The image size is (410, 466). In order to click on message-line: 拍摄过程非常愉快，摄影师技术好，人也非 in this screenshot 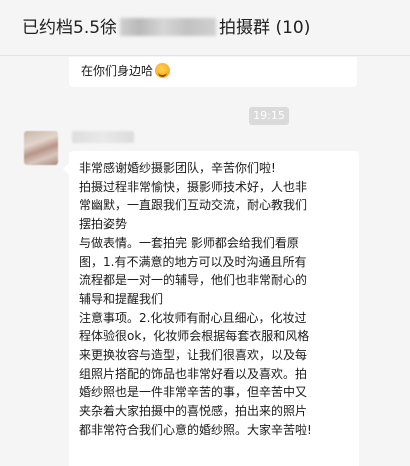, I will do `click(193, 186)`.